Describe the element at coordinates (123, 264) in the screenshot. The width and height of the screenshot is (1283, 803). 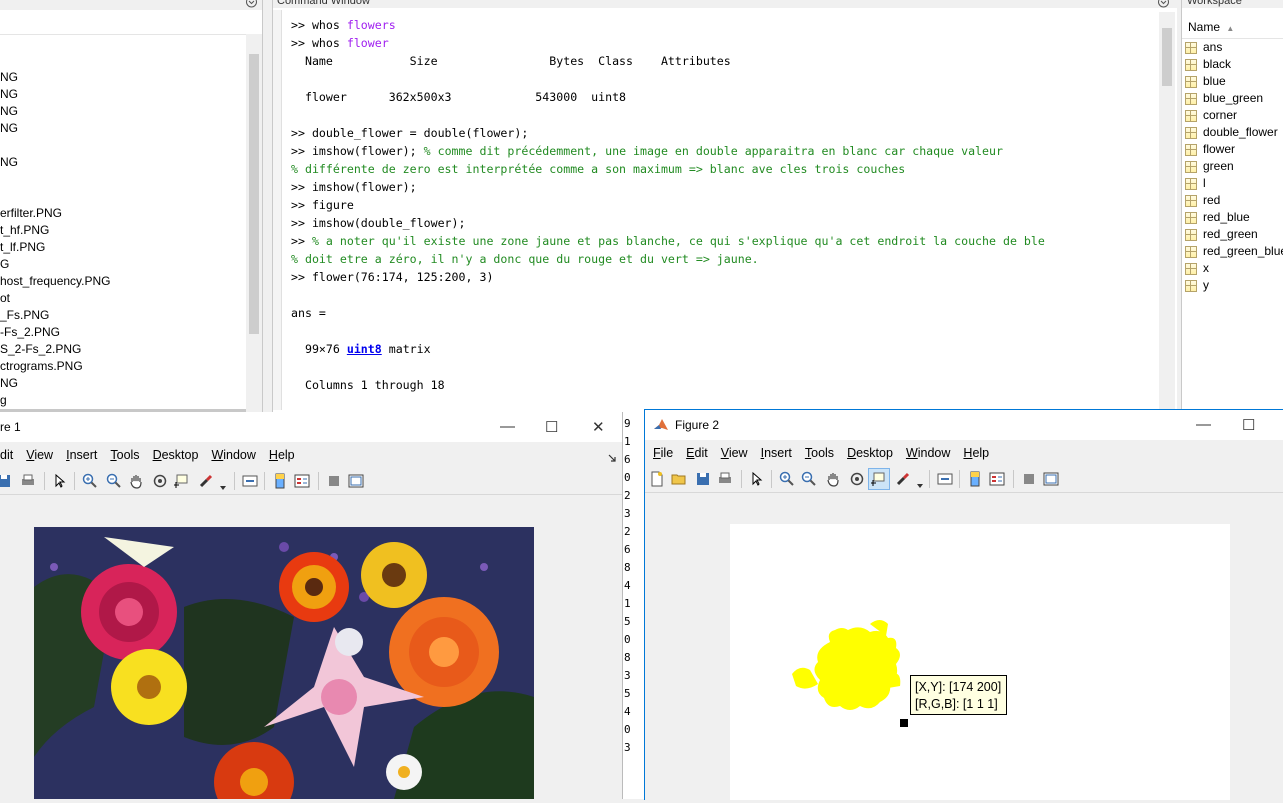
I see `file-list-item: G` at that location.